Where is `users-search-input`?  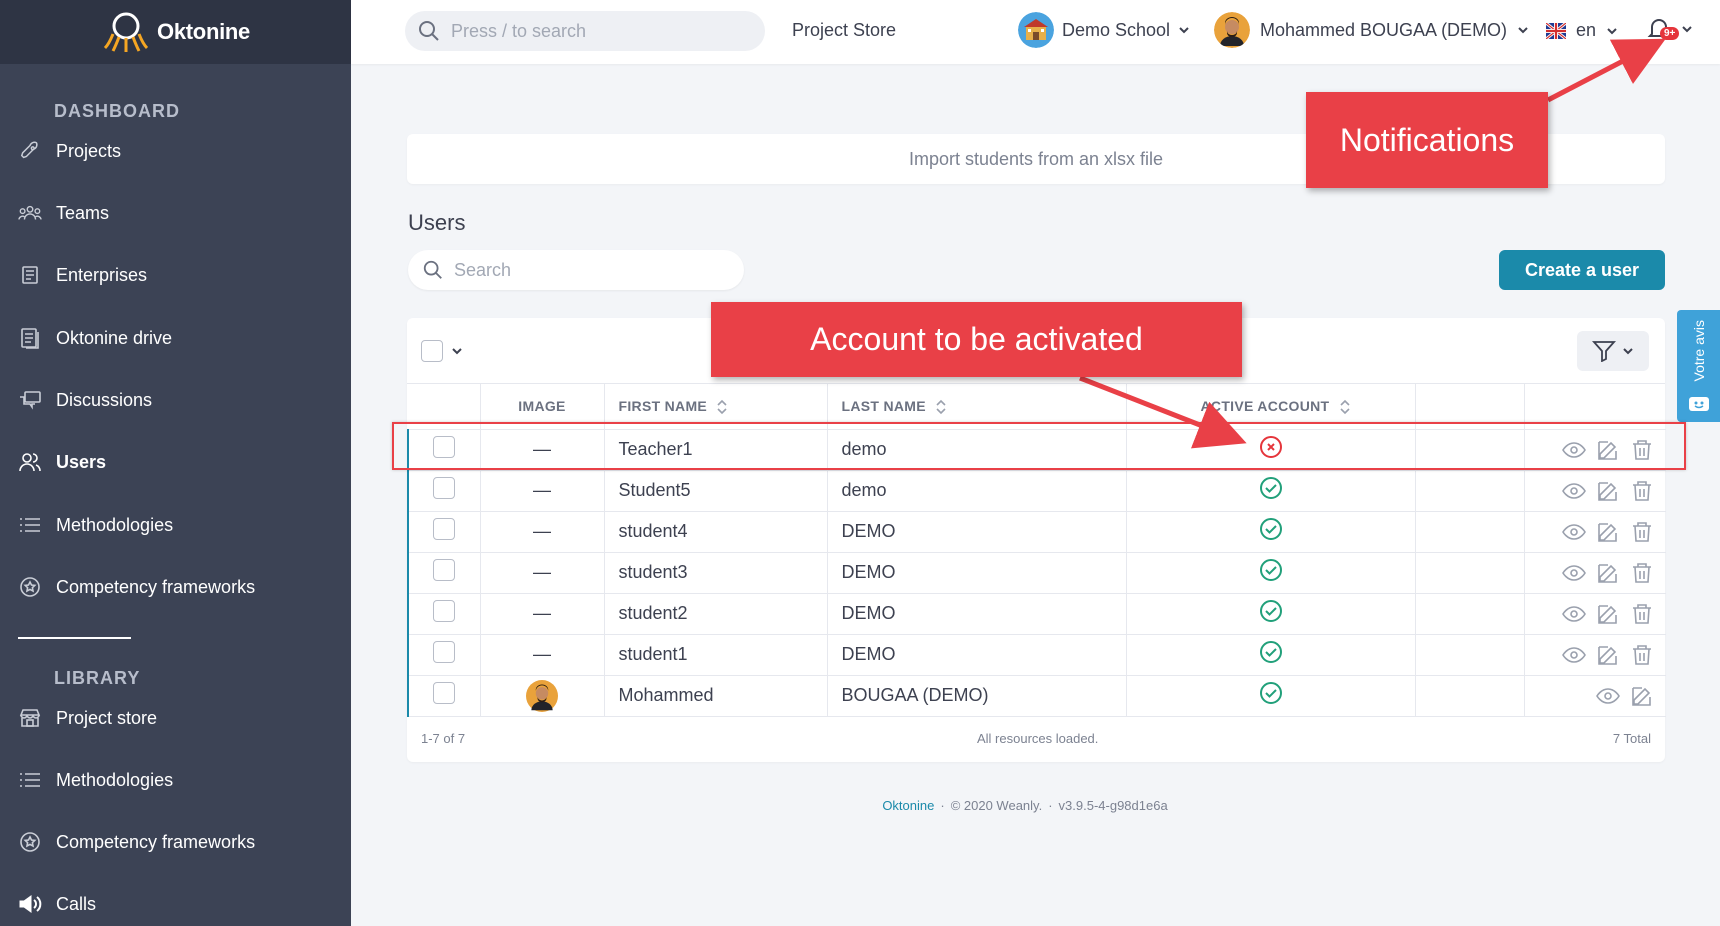 users-search-input is located at coordinates (594, 270).